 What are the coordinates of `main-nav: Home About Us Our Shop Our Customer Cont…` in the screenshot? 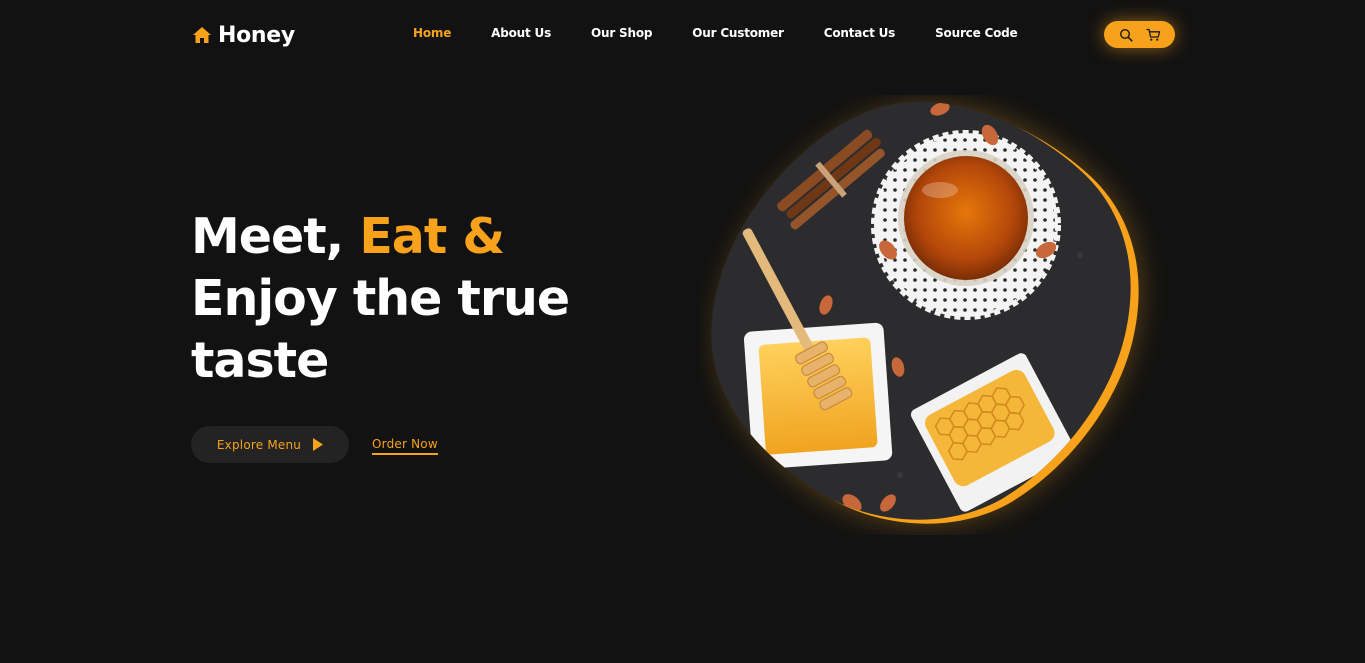 It's located at (715, 33).